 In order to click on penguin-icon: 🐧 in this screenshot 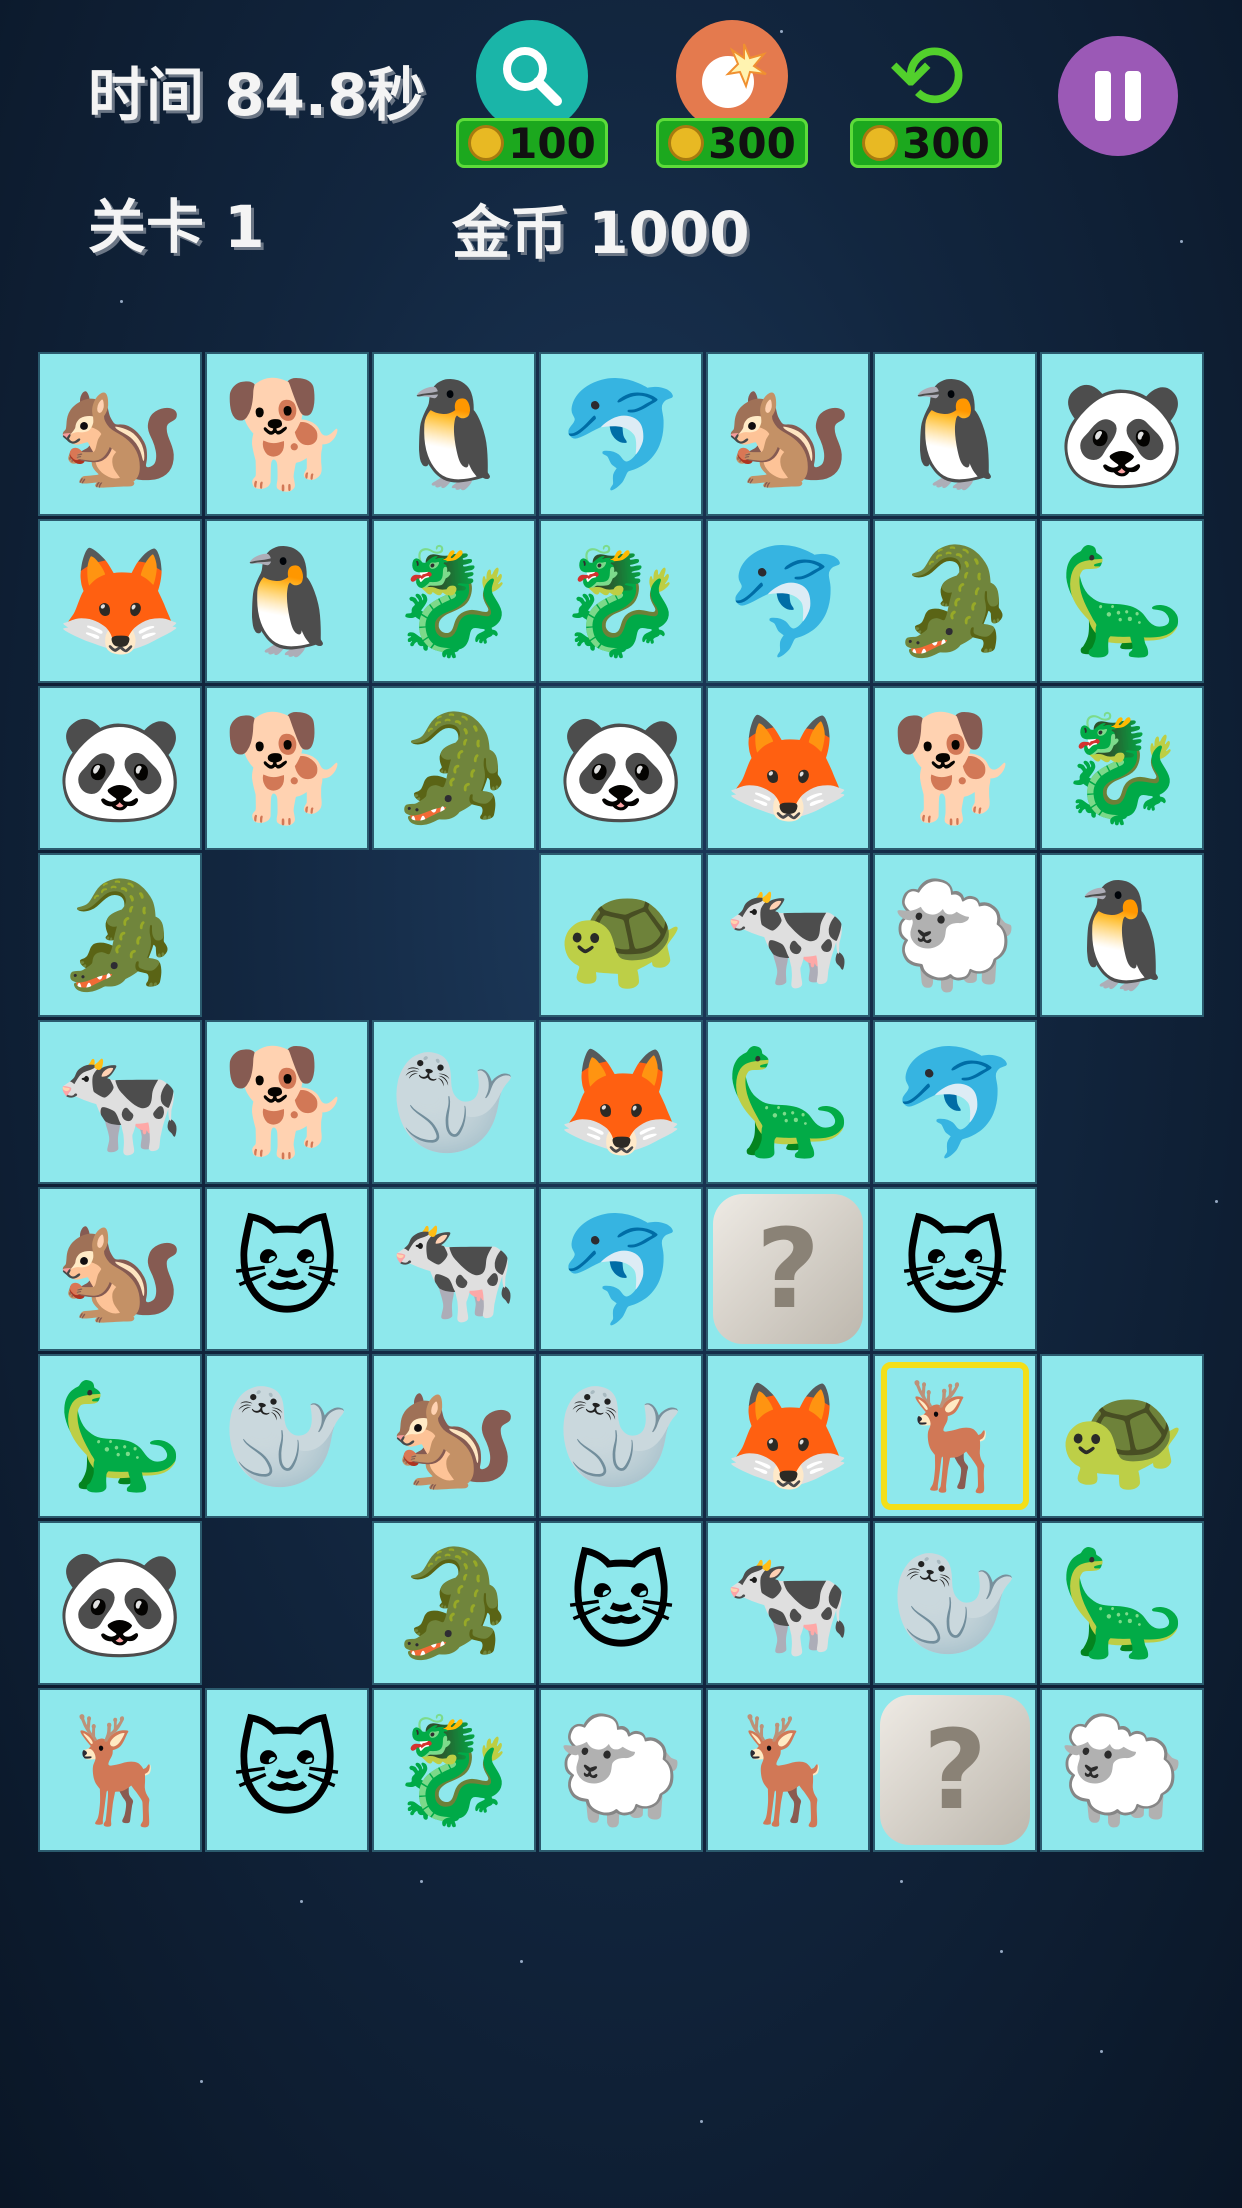, I will do `click(454, 434)`.